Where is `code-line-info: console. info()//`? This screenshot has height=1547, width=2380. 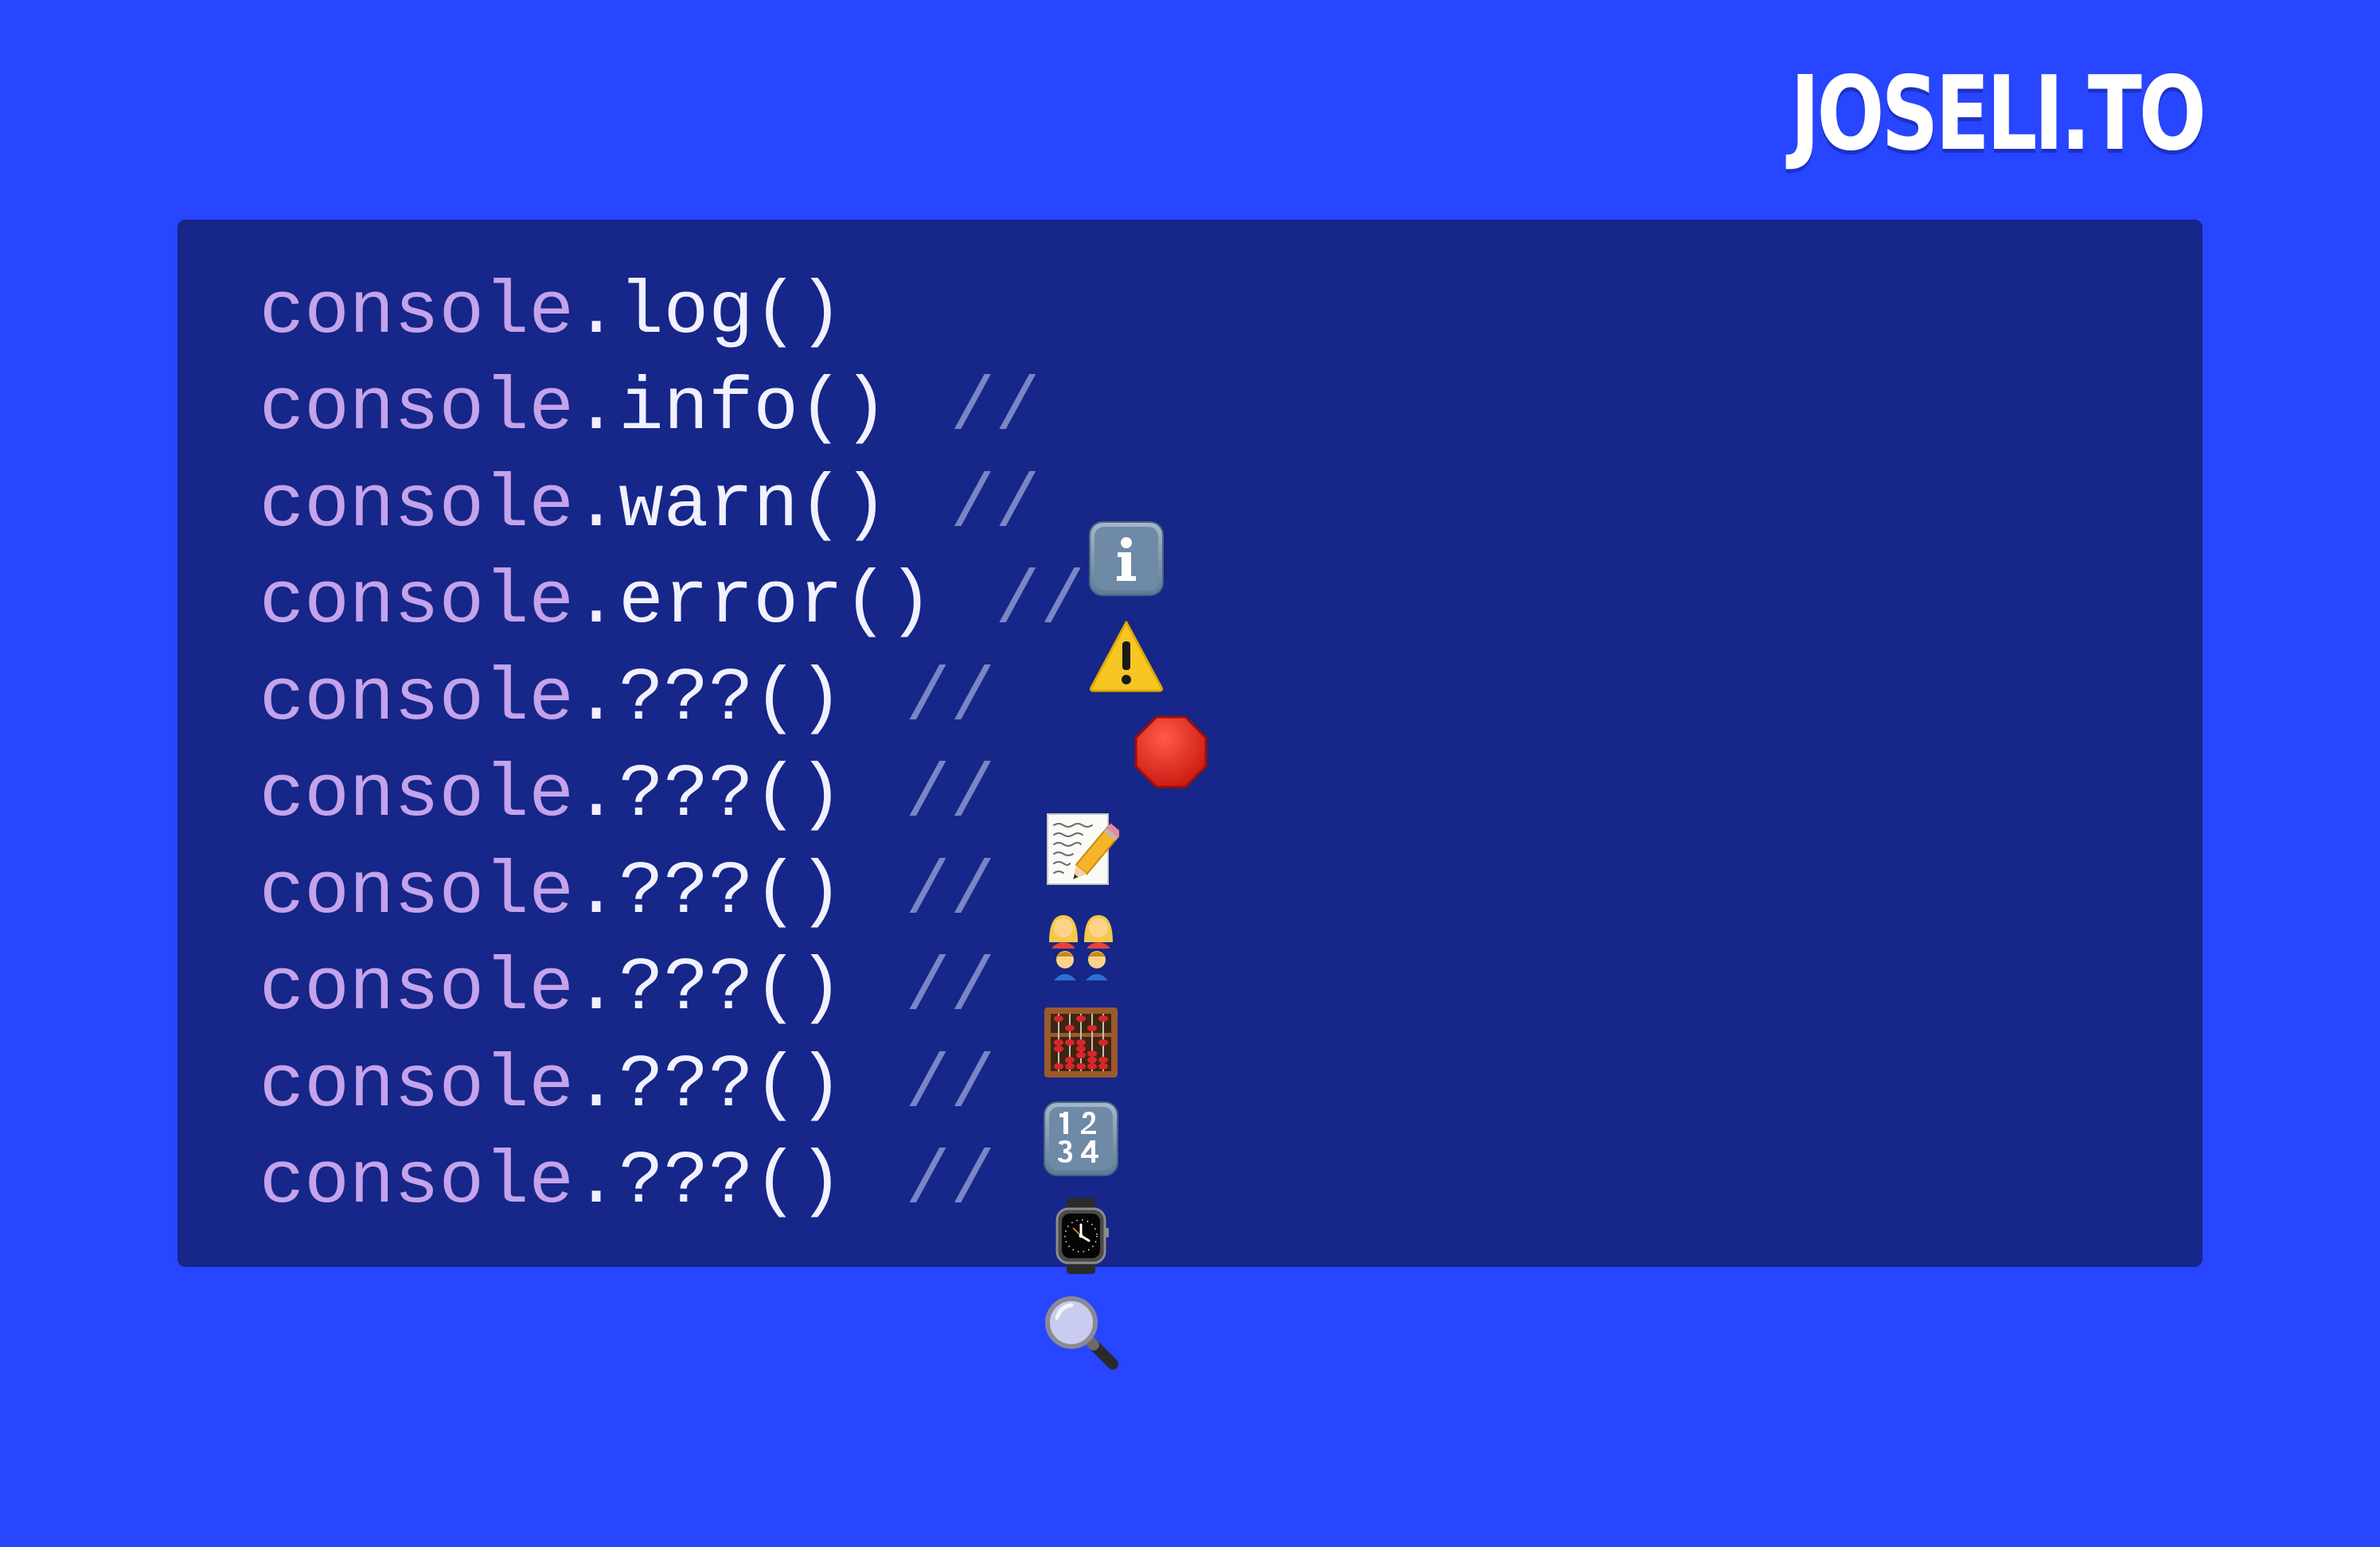
code-line-info: console. info()// is located at coordinates (734, 479).